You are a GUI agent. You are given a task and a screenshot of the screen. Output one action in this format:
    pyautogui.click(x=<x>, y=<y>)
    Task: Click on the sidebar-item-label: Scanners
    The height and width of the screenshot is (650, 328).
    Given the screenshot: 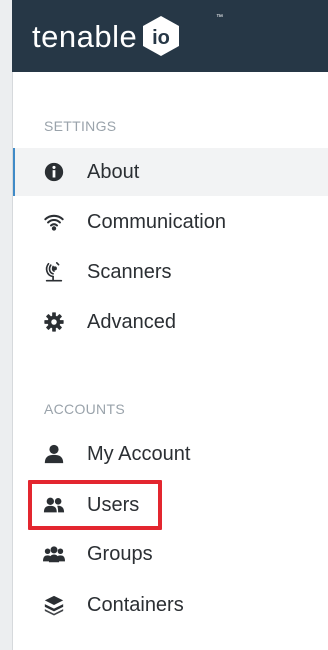 What is the action you would take?
    pyautogui.click(x=129, y=271)
    